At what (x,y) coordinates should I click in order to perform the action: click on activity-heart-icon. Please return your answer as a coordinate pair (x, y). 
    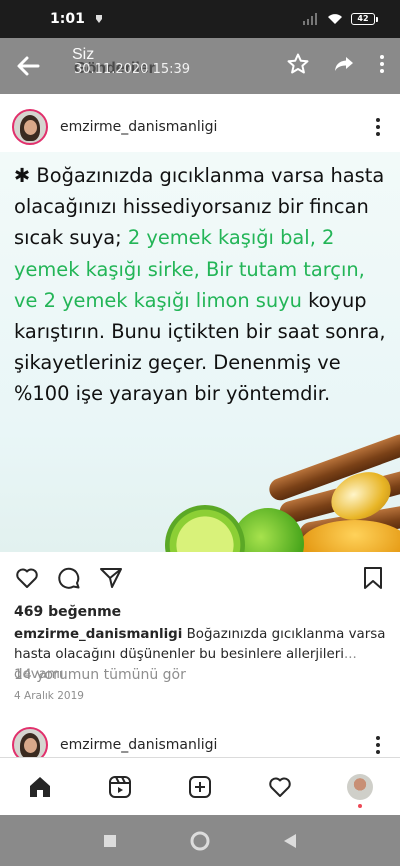
    Looking at the image, I should click on (280, 787).